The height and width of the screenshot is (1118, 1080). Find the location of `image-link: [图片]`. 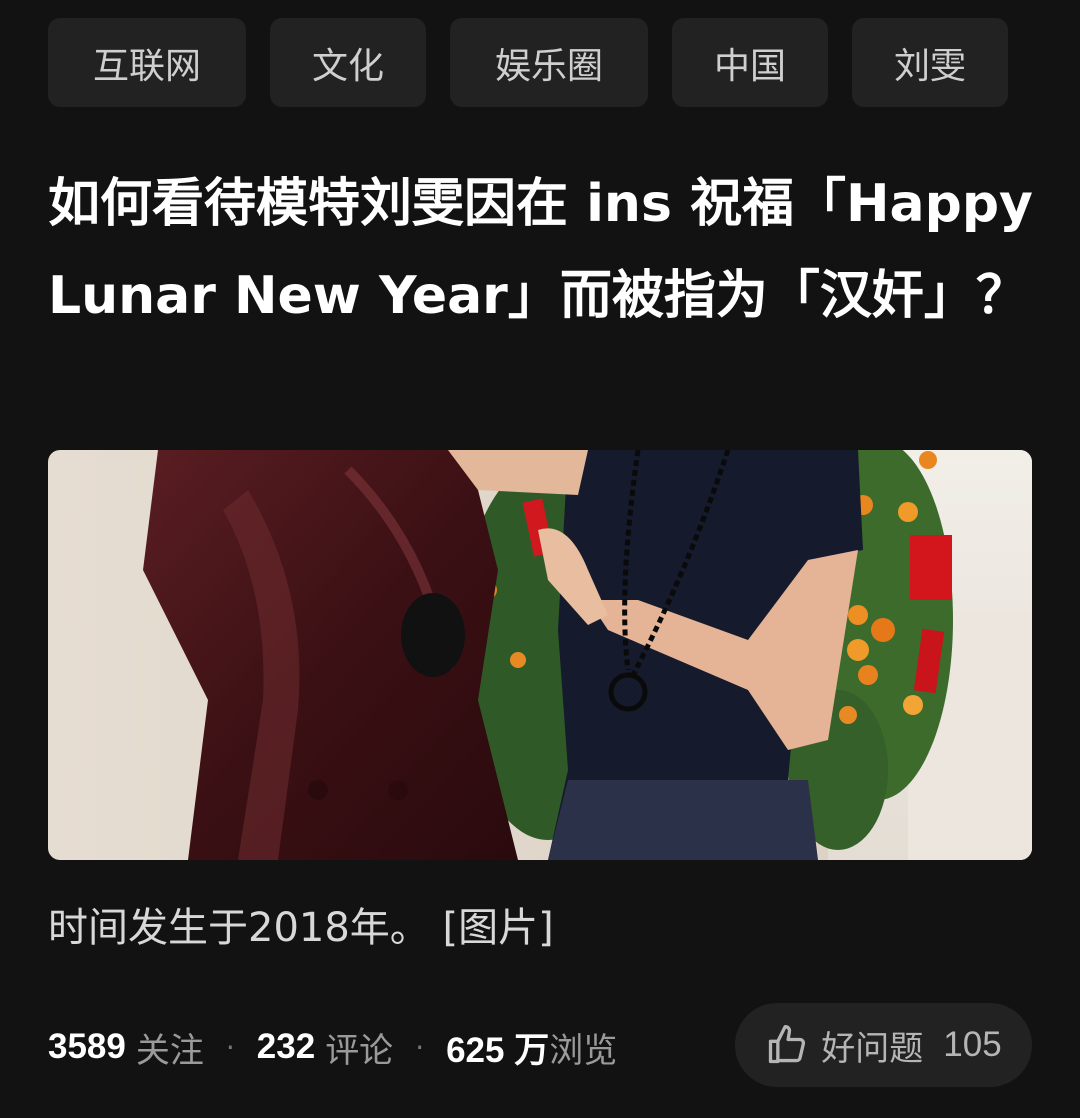

image-link: [图片] is located at coordinates (498, 928).